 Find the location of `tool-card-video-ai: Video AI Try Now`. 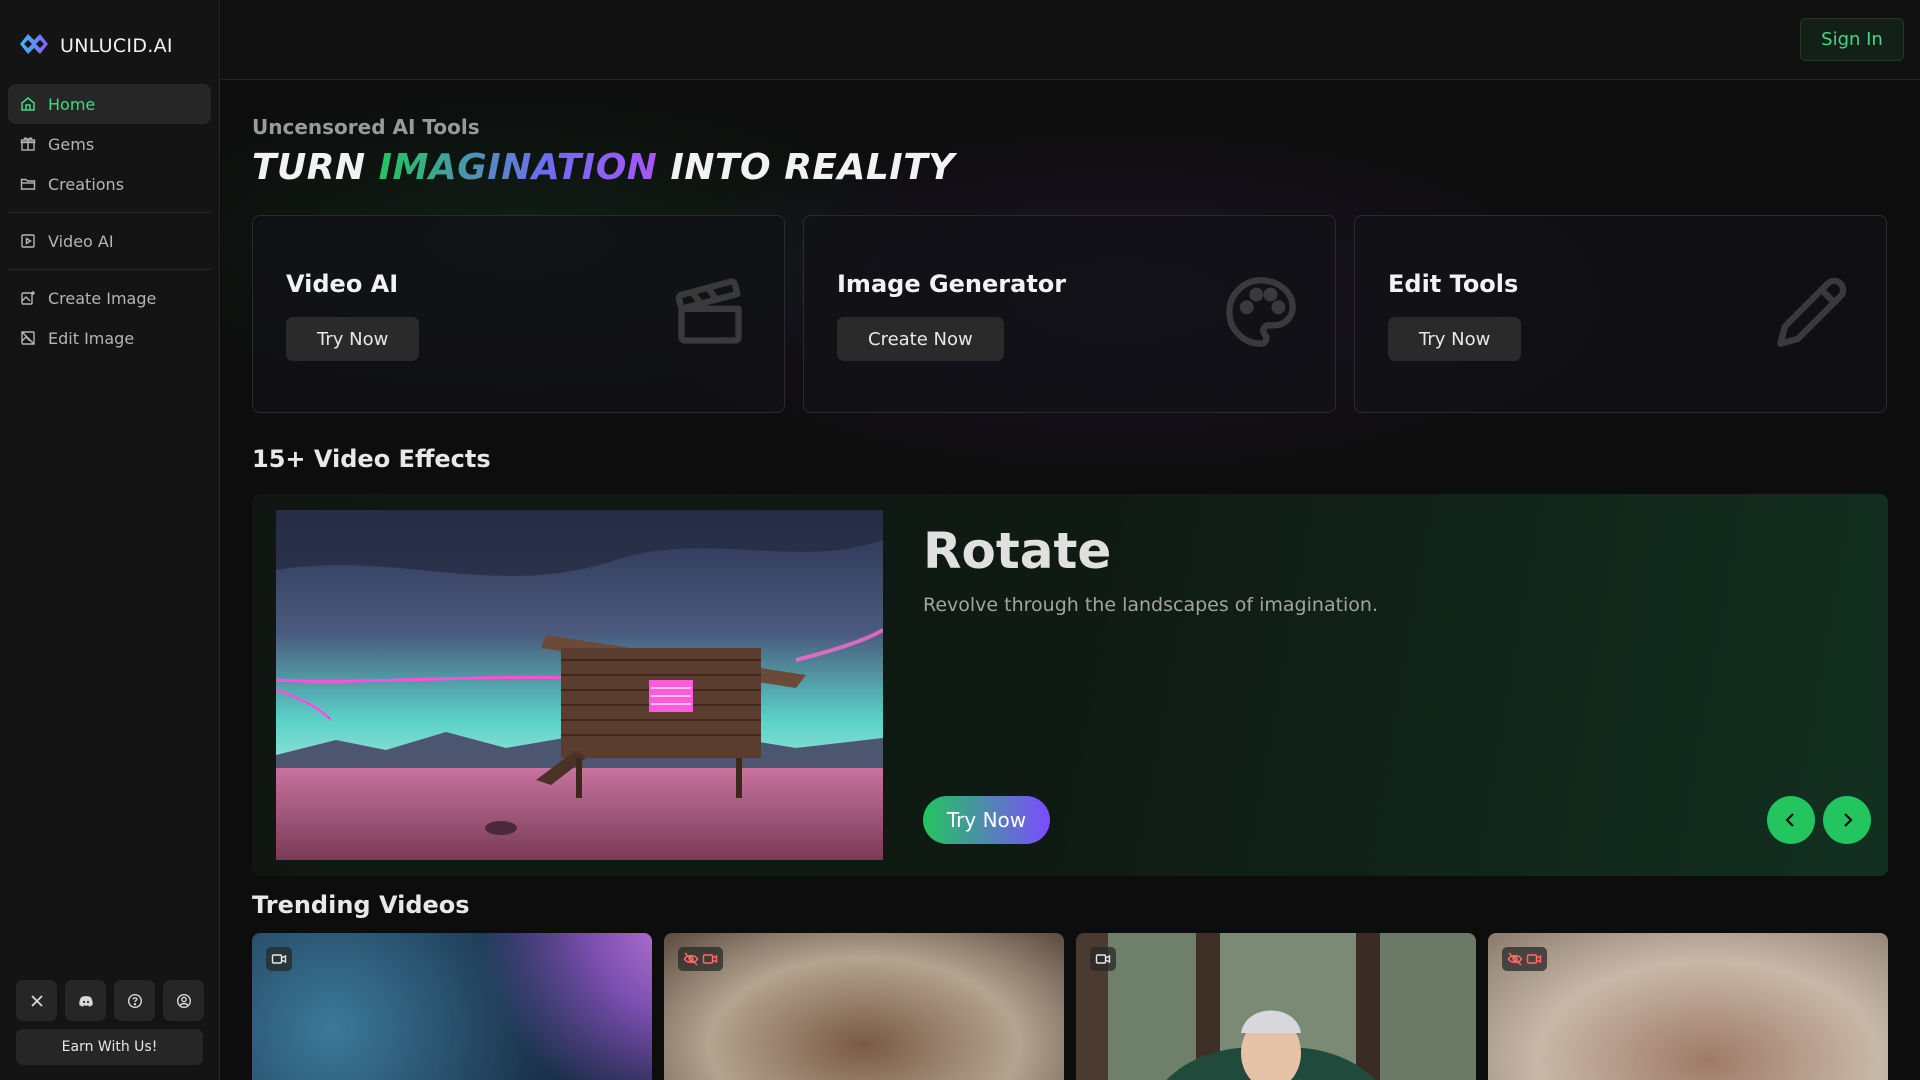

tool-card-video-ai: Video AI Try Now is located at coordinates (518, 314).